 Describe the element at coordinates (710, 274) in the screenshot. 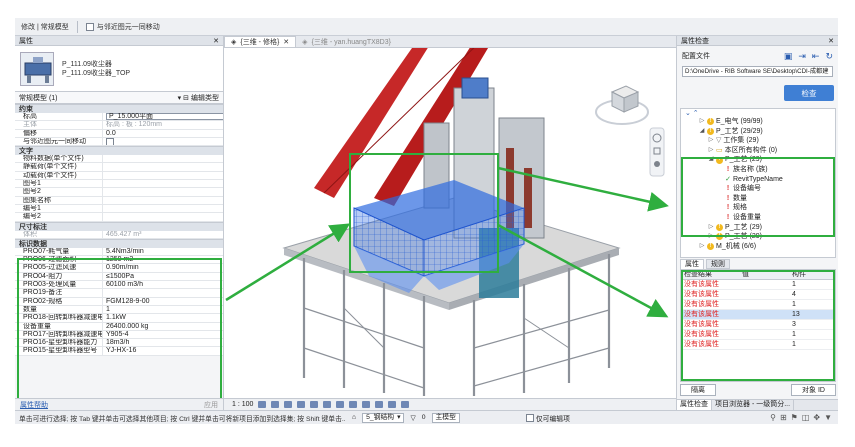

I see `column-header-result: 检查结果` at that location.